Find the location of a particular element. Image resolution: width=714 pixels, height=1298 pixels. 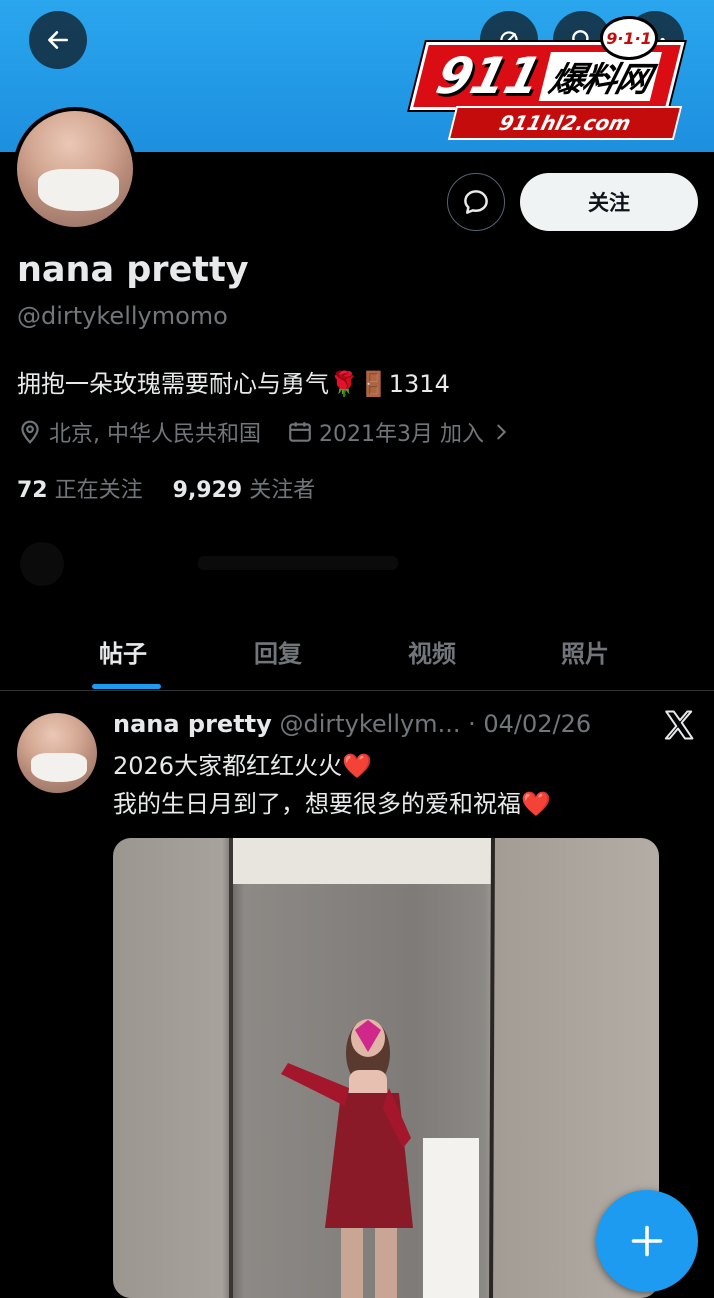

post-avatar is located at coordinates (57, 753).